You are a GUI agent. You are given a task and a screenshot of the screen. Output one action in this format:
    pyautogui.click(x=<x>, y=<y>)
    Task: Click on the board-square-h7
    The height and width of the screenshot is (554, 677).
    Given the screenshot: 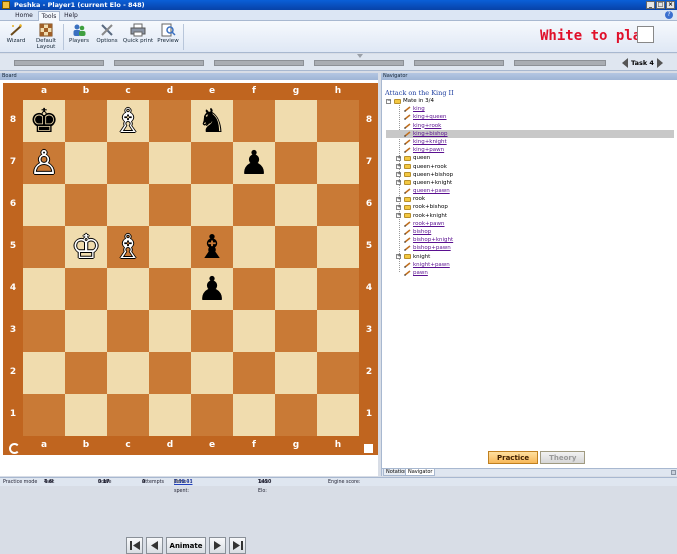 What is the action you would take?
    pyautogui.click(x=338, y=163)
    